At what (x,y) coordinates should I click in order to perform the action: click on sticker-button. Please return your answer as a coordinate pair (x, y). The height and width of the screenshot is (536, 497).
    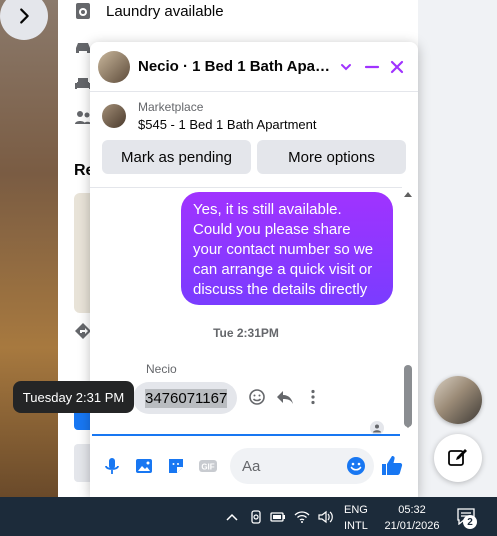
    Looking at the image, I should click on (176, 466).